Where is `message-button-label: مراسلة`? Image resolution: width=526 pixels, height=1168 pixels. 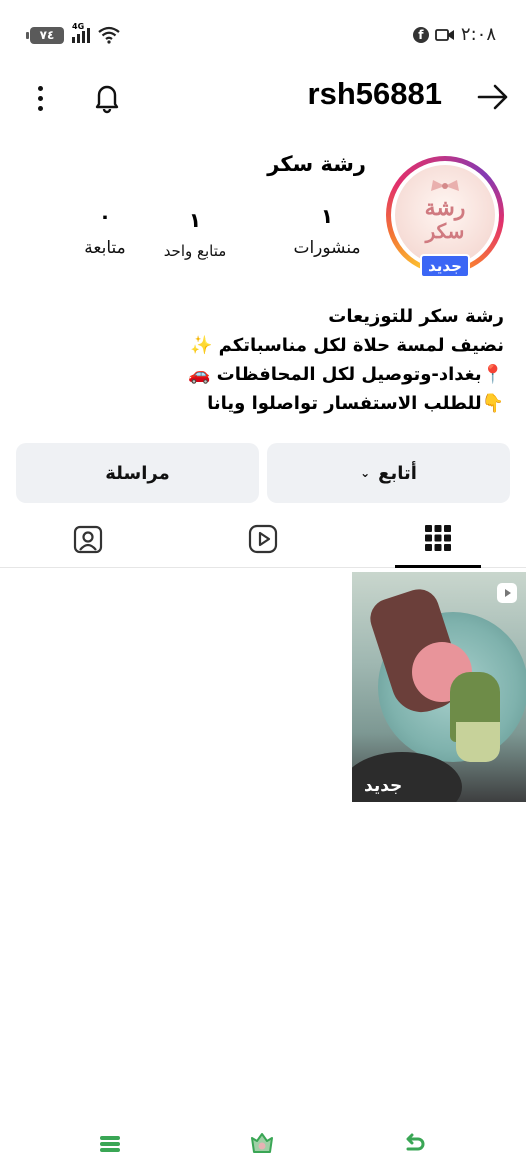
message-button-label: مراسلة is located at coordinates (137, 473).